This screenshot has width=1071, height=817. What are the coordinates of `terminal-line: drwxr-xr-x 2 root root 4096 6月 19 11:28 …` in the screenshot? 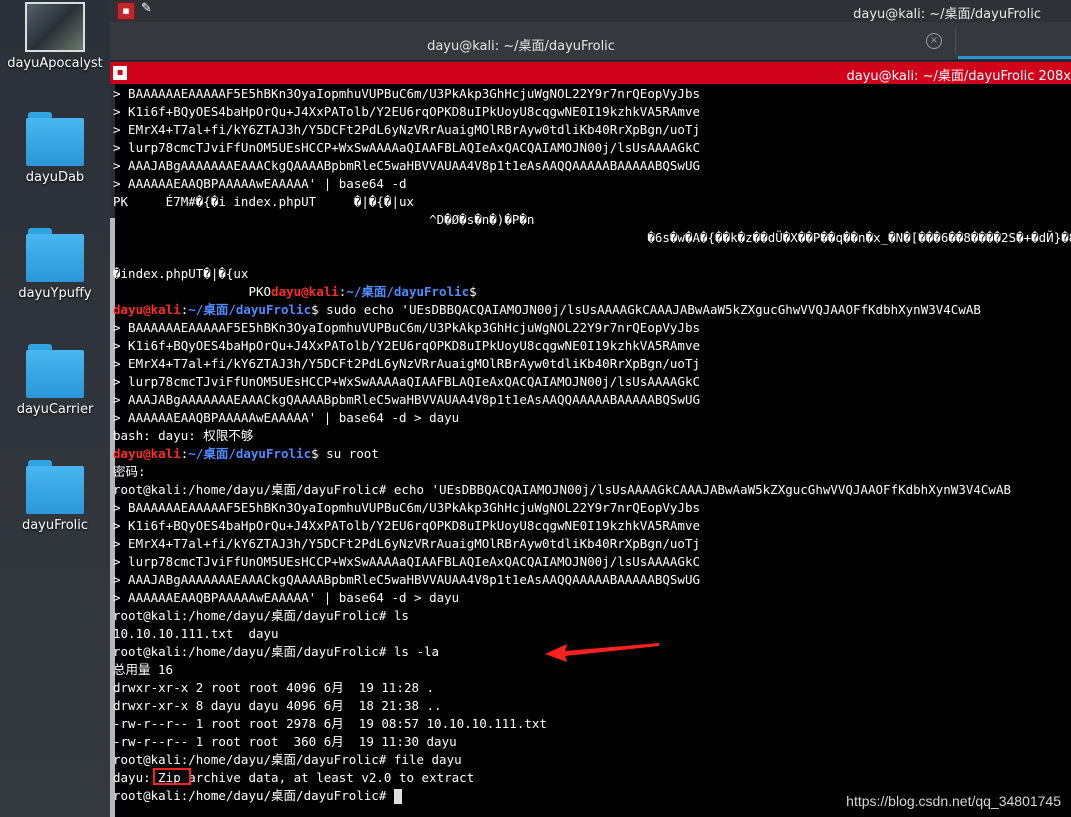 It's located at (274, 687).